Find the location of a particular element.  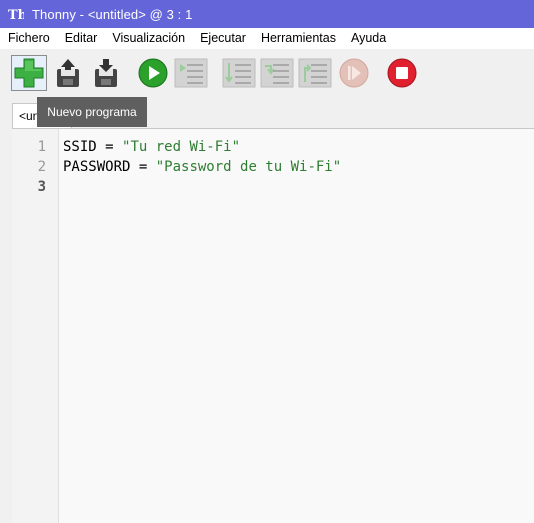

svg-text: Th is located at coordinates (16, 15).